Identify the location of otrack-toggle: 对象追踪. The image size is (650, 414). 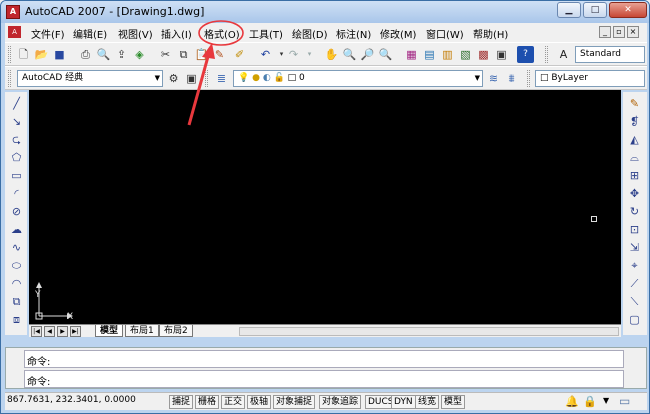
(340, 402).